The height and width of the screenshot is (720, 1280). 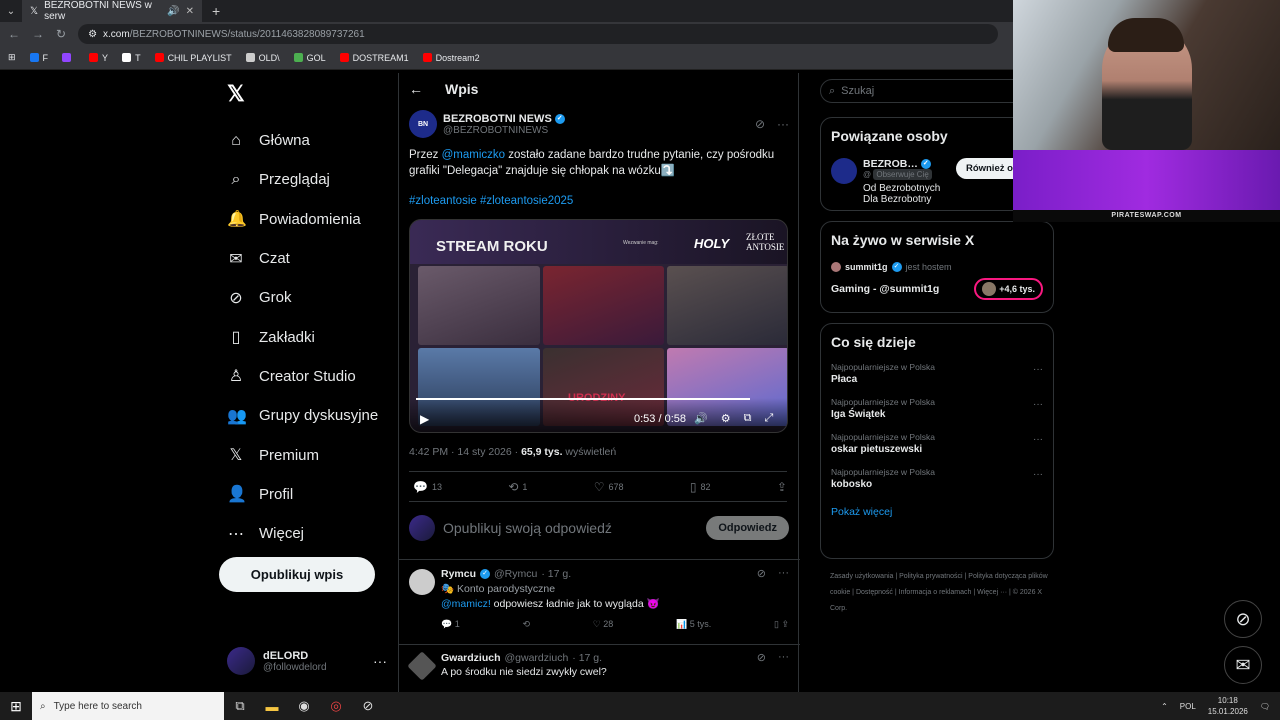 I want to click on taskbar-search: ⌕ Type here to search, so click(x=128, y=706).